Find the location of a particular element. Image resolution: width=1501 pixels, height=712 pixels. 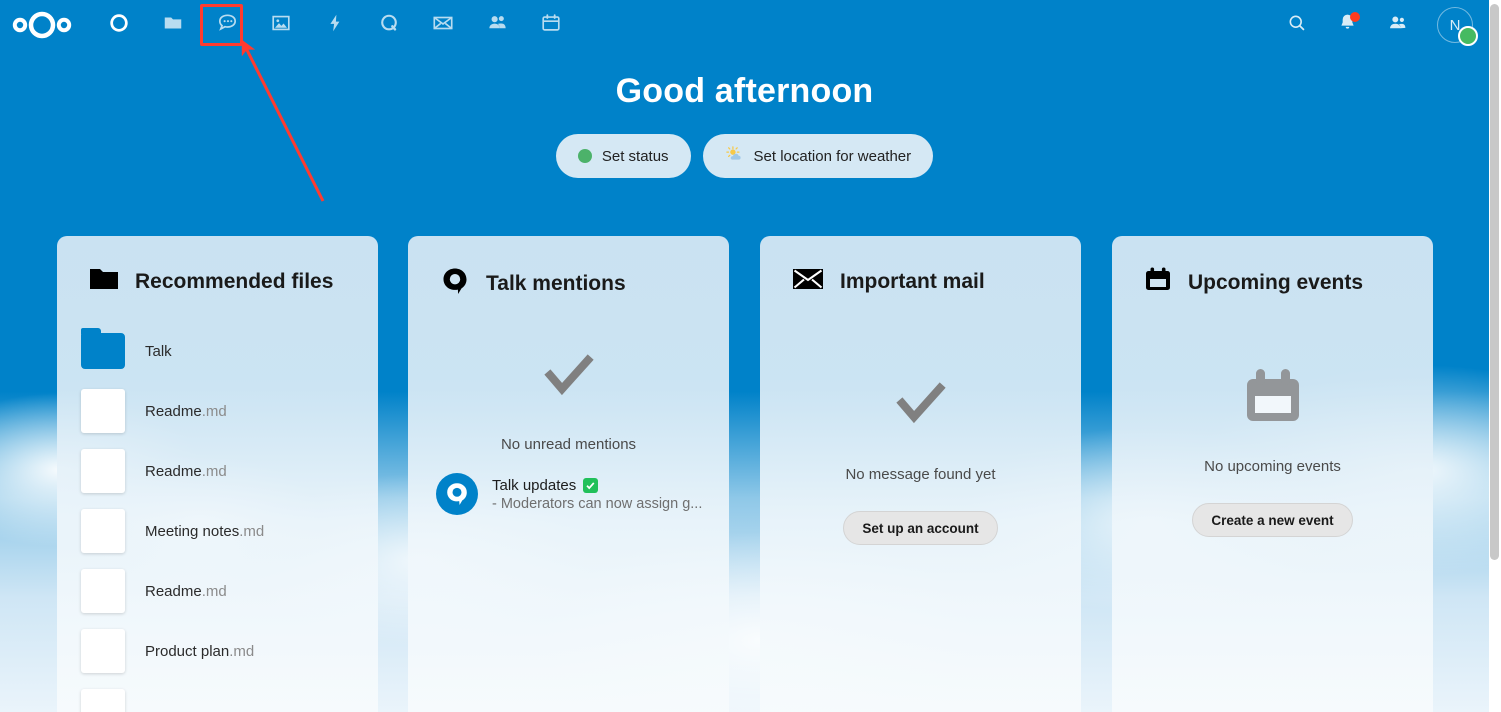

folder-thumbnail-icon is located at coordinates (103, 348).